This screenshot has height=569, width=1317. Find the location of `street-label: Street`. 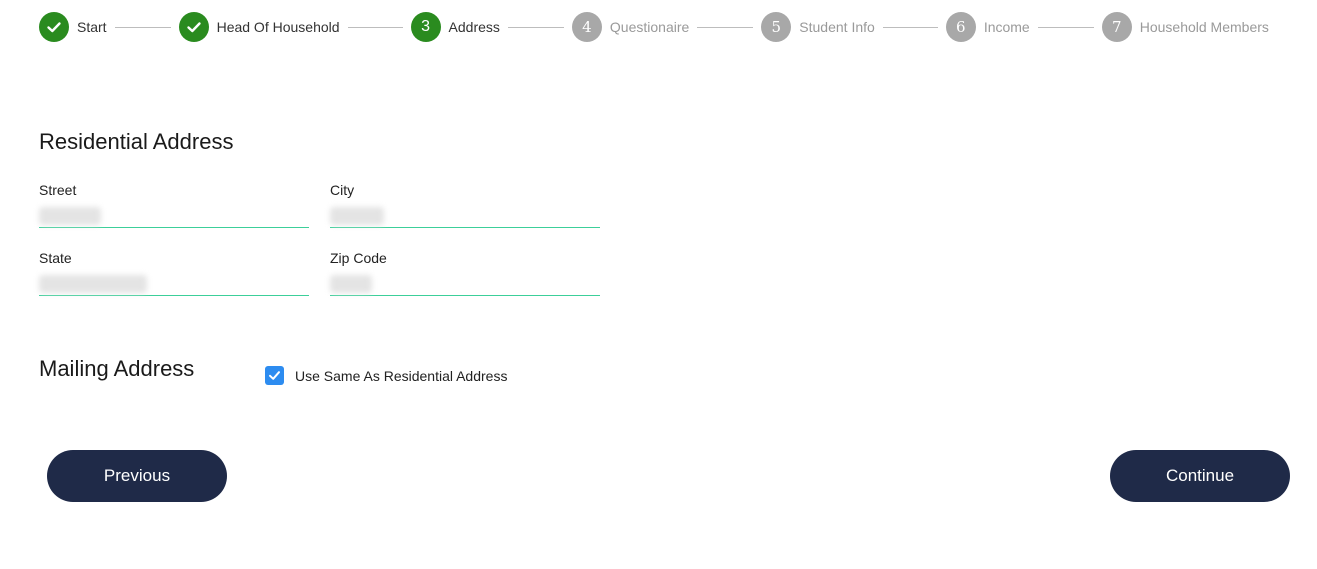

street-label: Street is located at coordinates (58, 190).